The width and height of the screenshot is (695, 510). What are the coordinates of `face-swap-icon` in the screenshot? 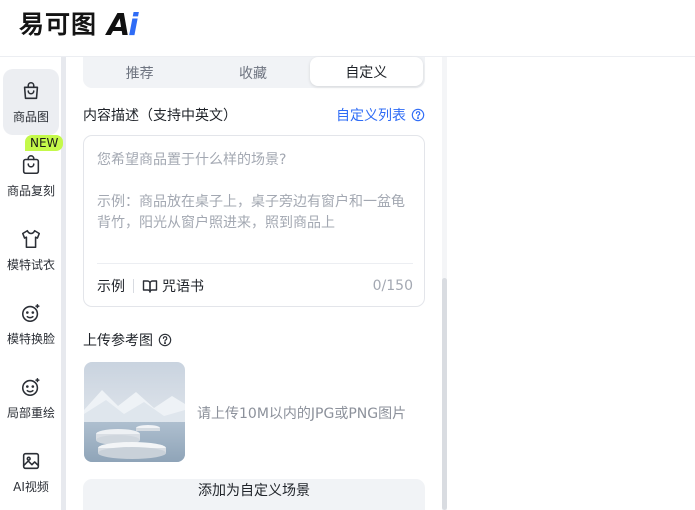 It's located at (31, 313).